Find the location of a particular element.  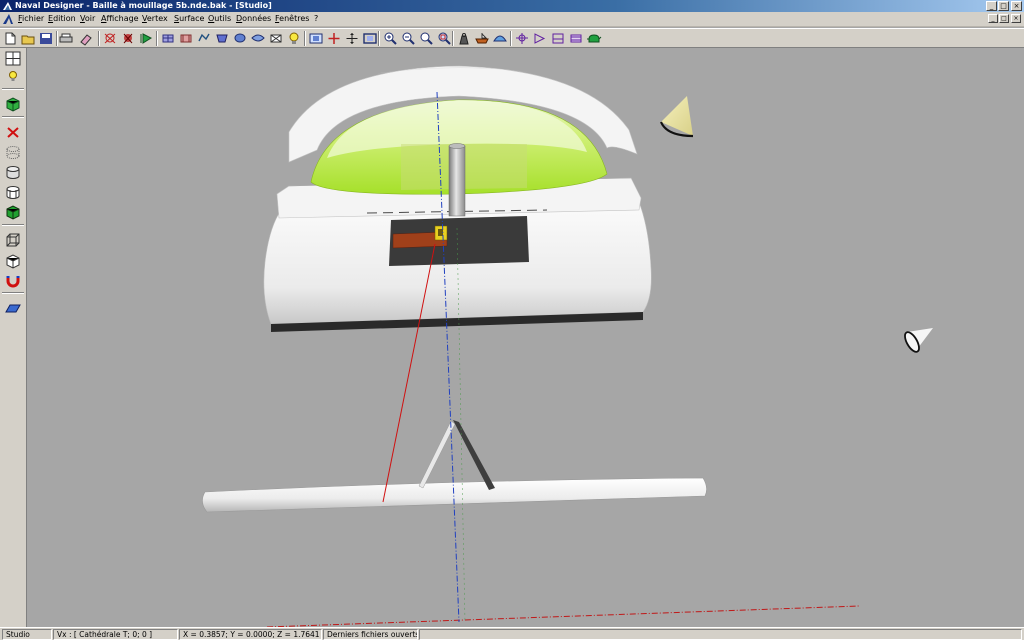

menu-donnees: Données is located at coordinates (253, 18).